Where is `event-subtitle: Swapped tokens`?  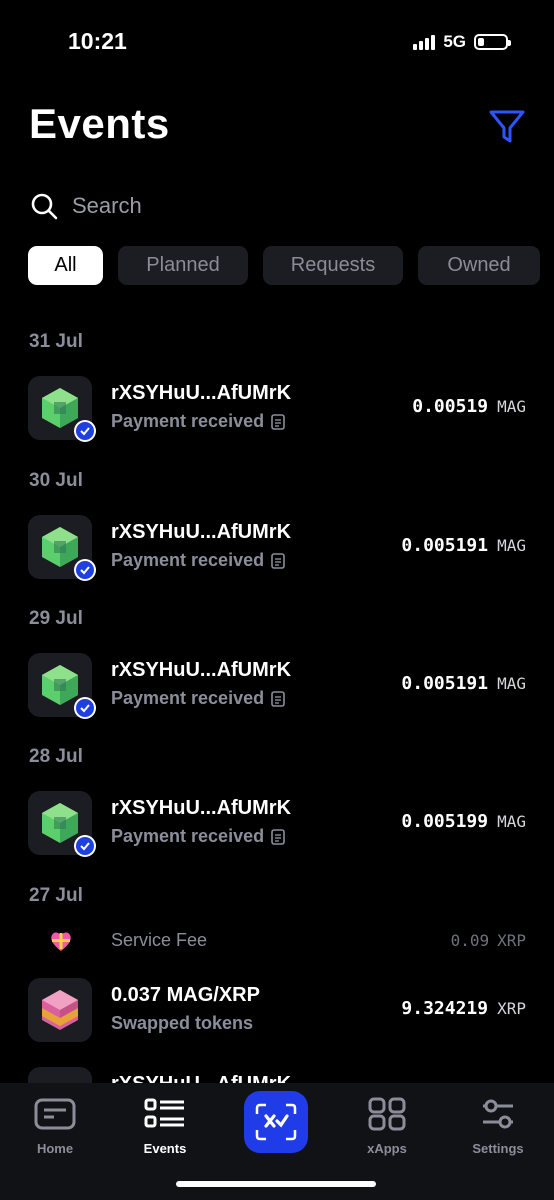
event-subtitle: Swapped tokens is located at coordinates (182, 1023).